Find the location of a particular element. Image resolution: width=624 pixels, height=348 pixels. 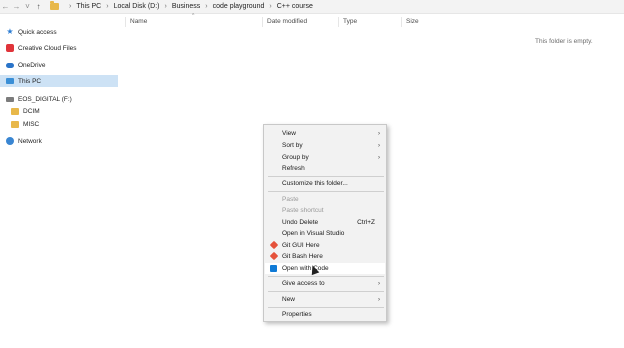

sidebar-item-label: This PC is located at coordinates (30, 81).